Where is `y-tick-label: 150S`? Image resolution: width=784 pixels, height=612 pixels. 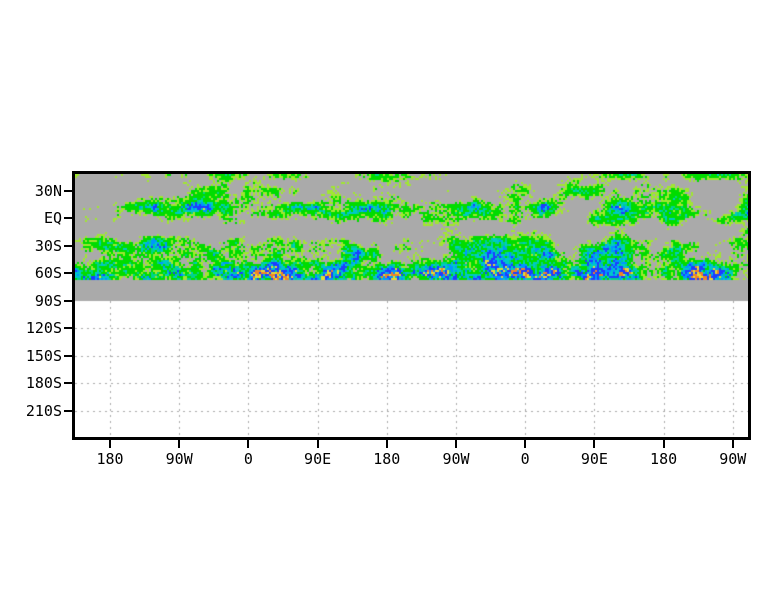
y-tick-label: 150S is located at coordinates (43, 355).